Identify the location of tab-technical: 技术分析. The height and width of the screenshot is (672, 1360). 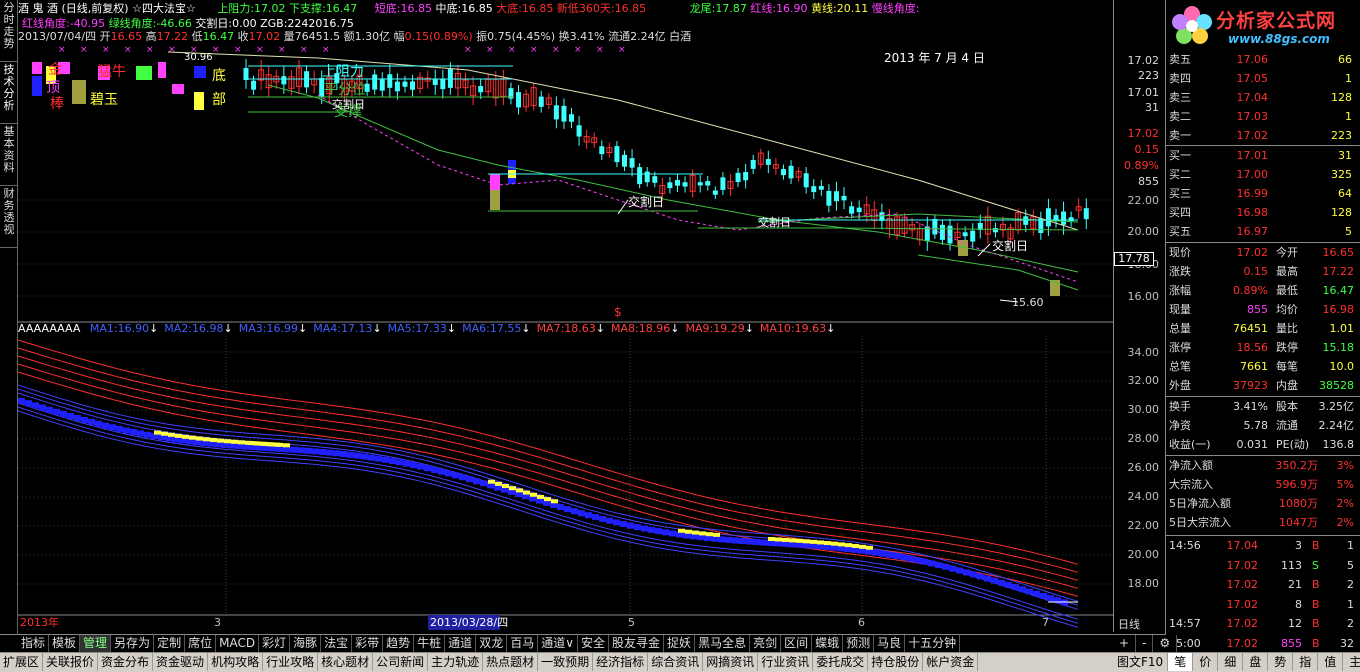
(9, 94).